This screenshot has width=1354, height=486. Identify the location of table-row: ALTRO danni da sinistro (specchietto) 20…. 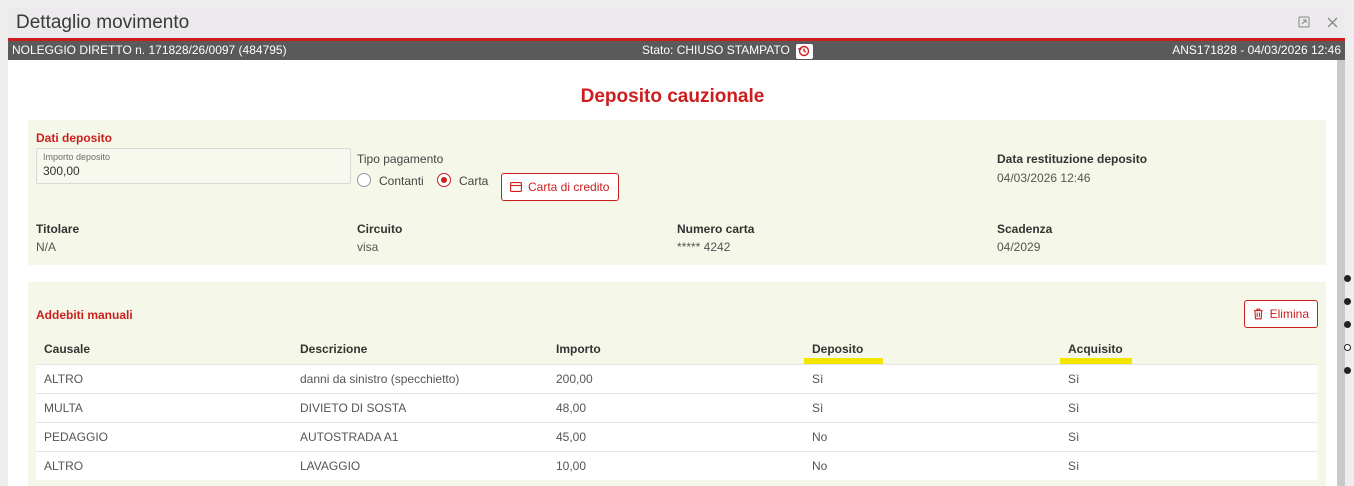
(676, 379).